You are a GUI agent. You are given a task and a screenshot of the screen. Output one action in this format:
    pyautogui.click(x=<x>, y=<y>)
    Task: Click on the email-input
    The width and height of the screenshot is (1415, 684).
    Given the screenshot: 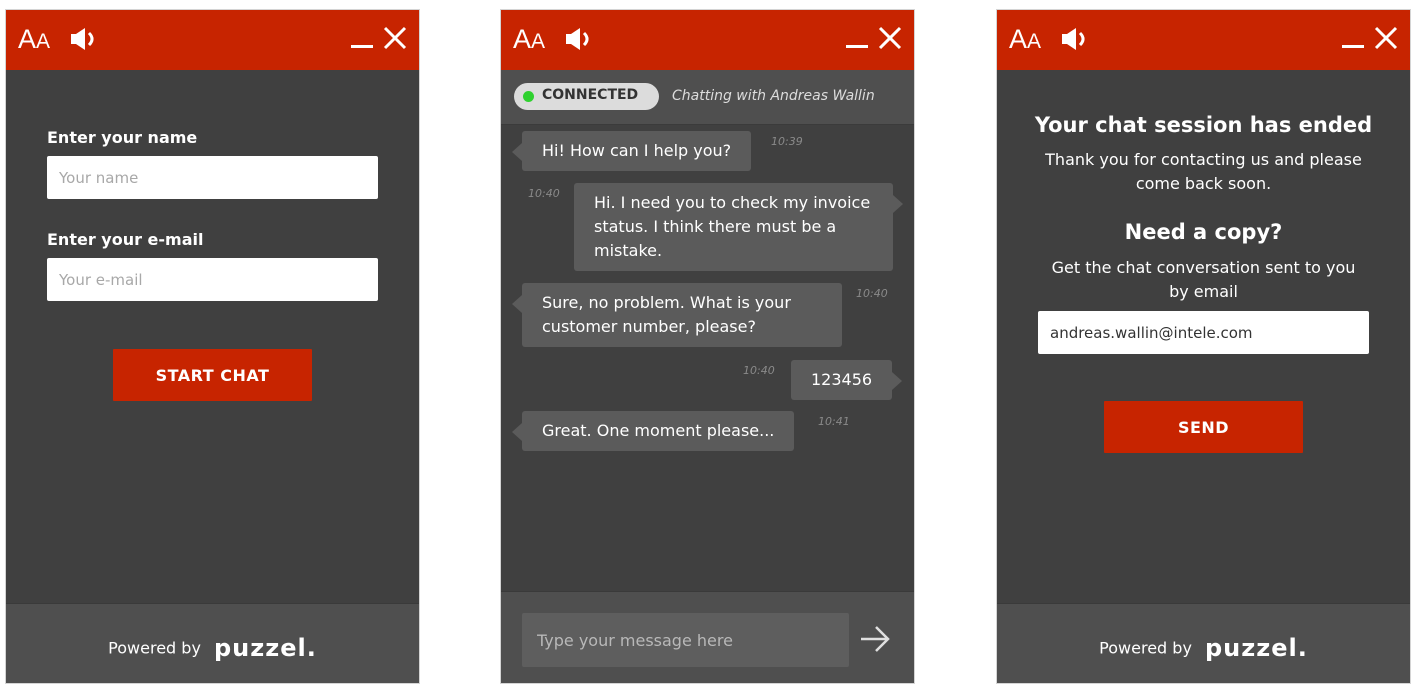 What is the action you would take?
    pyautogui.click(x=212, y=279)
    